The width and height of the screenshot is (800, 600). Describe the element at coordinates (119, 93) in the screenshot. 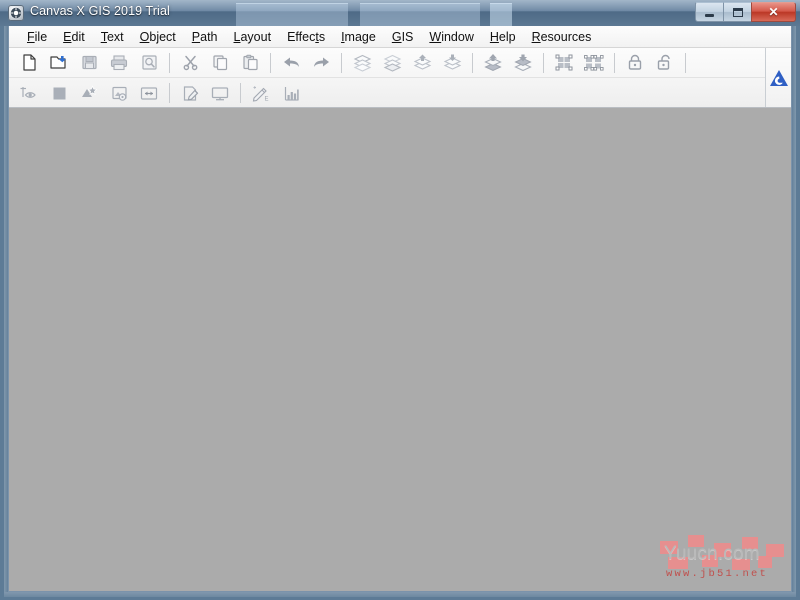

I see `image-settings-icon` at that location.